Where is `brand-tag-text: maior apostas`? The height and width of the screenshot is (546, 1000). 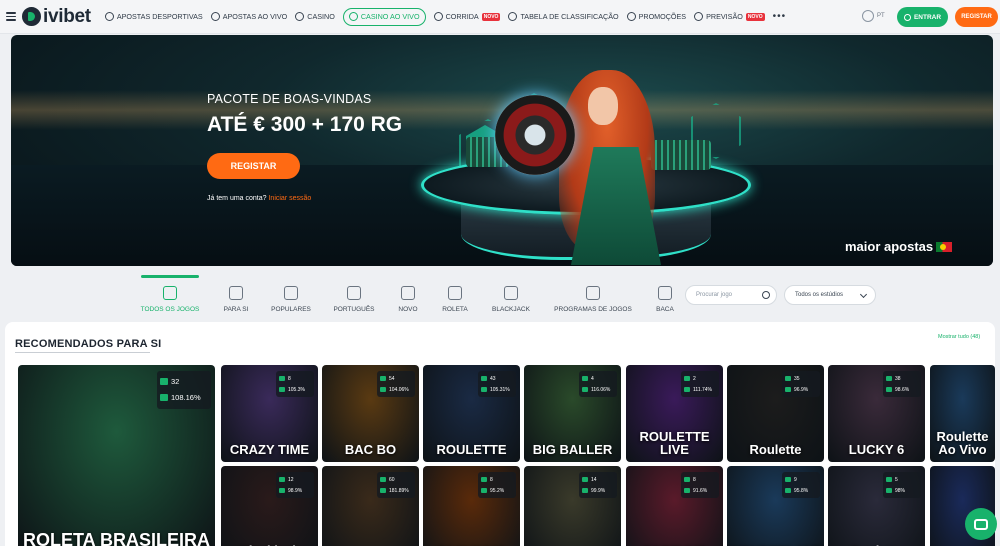
brand-tag-text: maior apostas is located at coordinates (889, 246).